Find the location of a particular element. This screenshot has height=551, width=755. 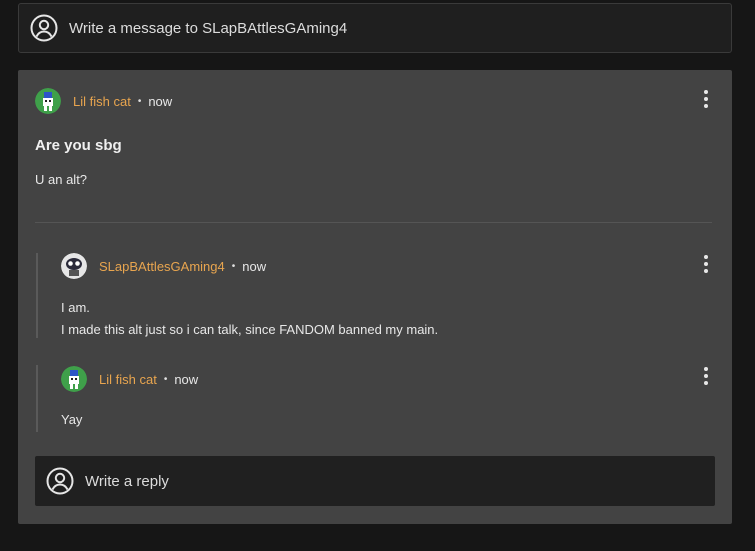

post-header: Lil fish cat • now is located at coordinates (103, 101).